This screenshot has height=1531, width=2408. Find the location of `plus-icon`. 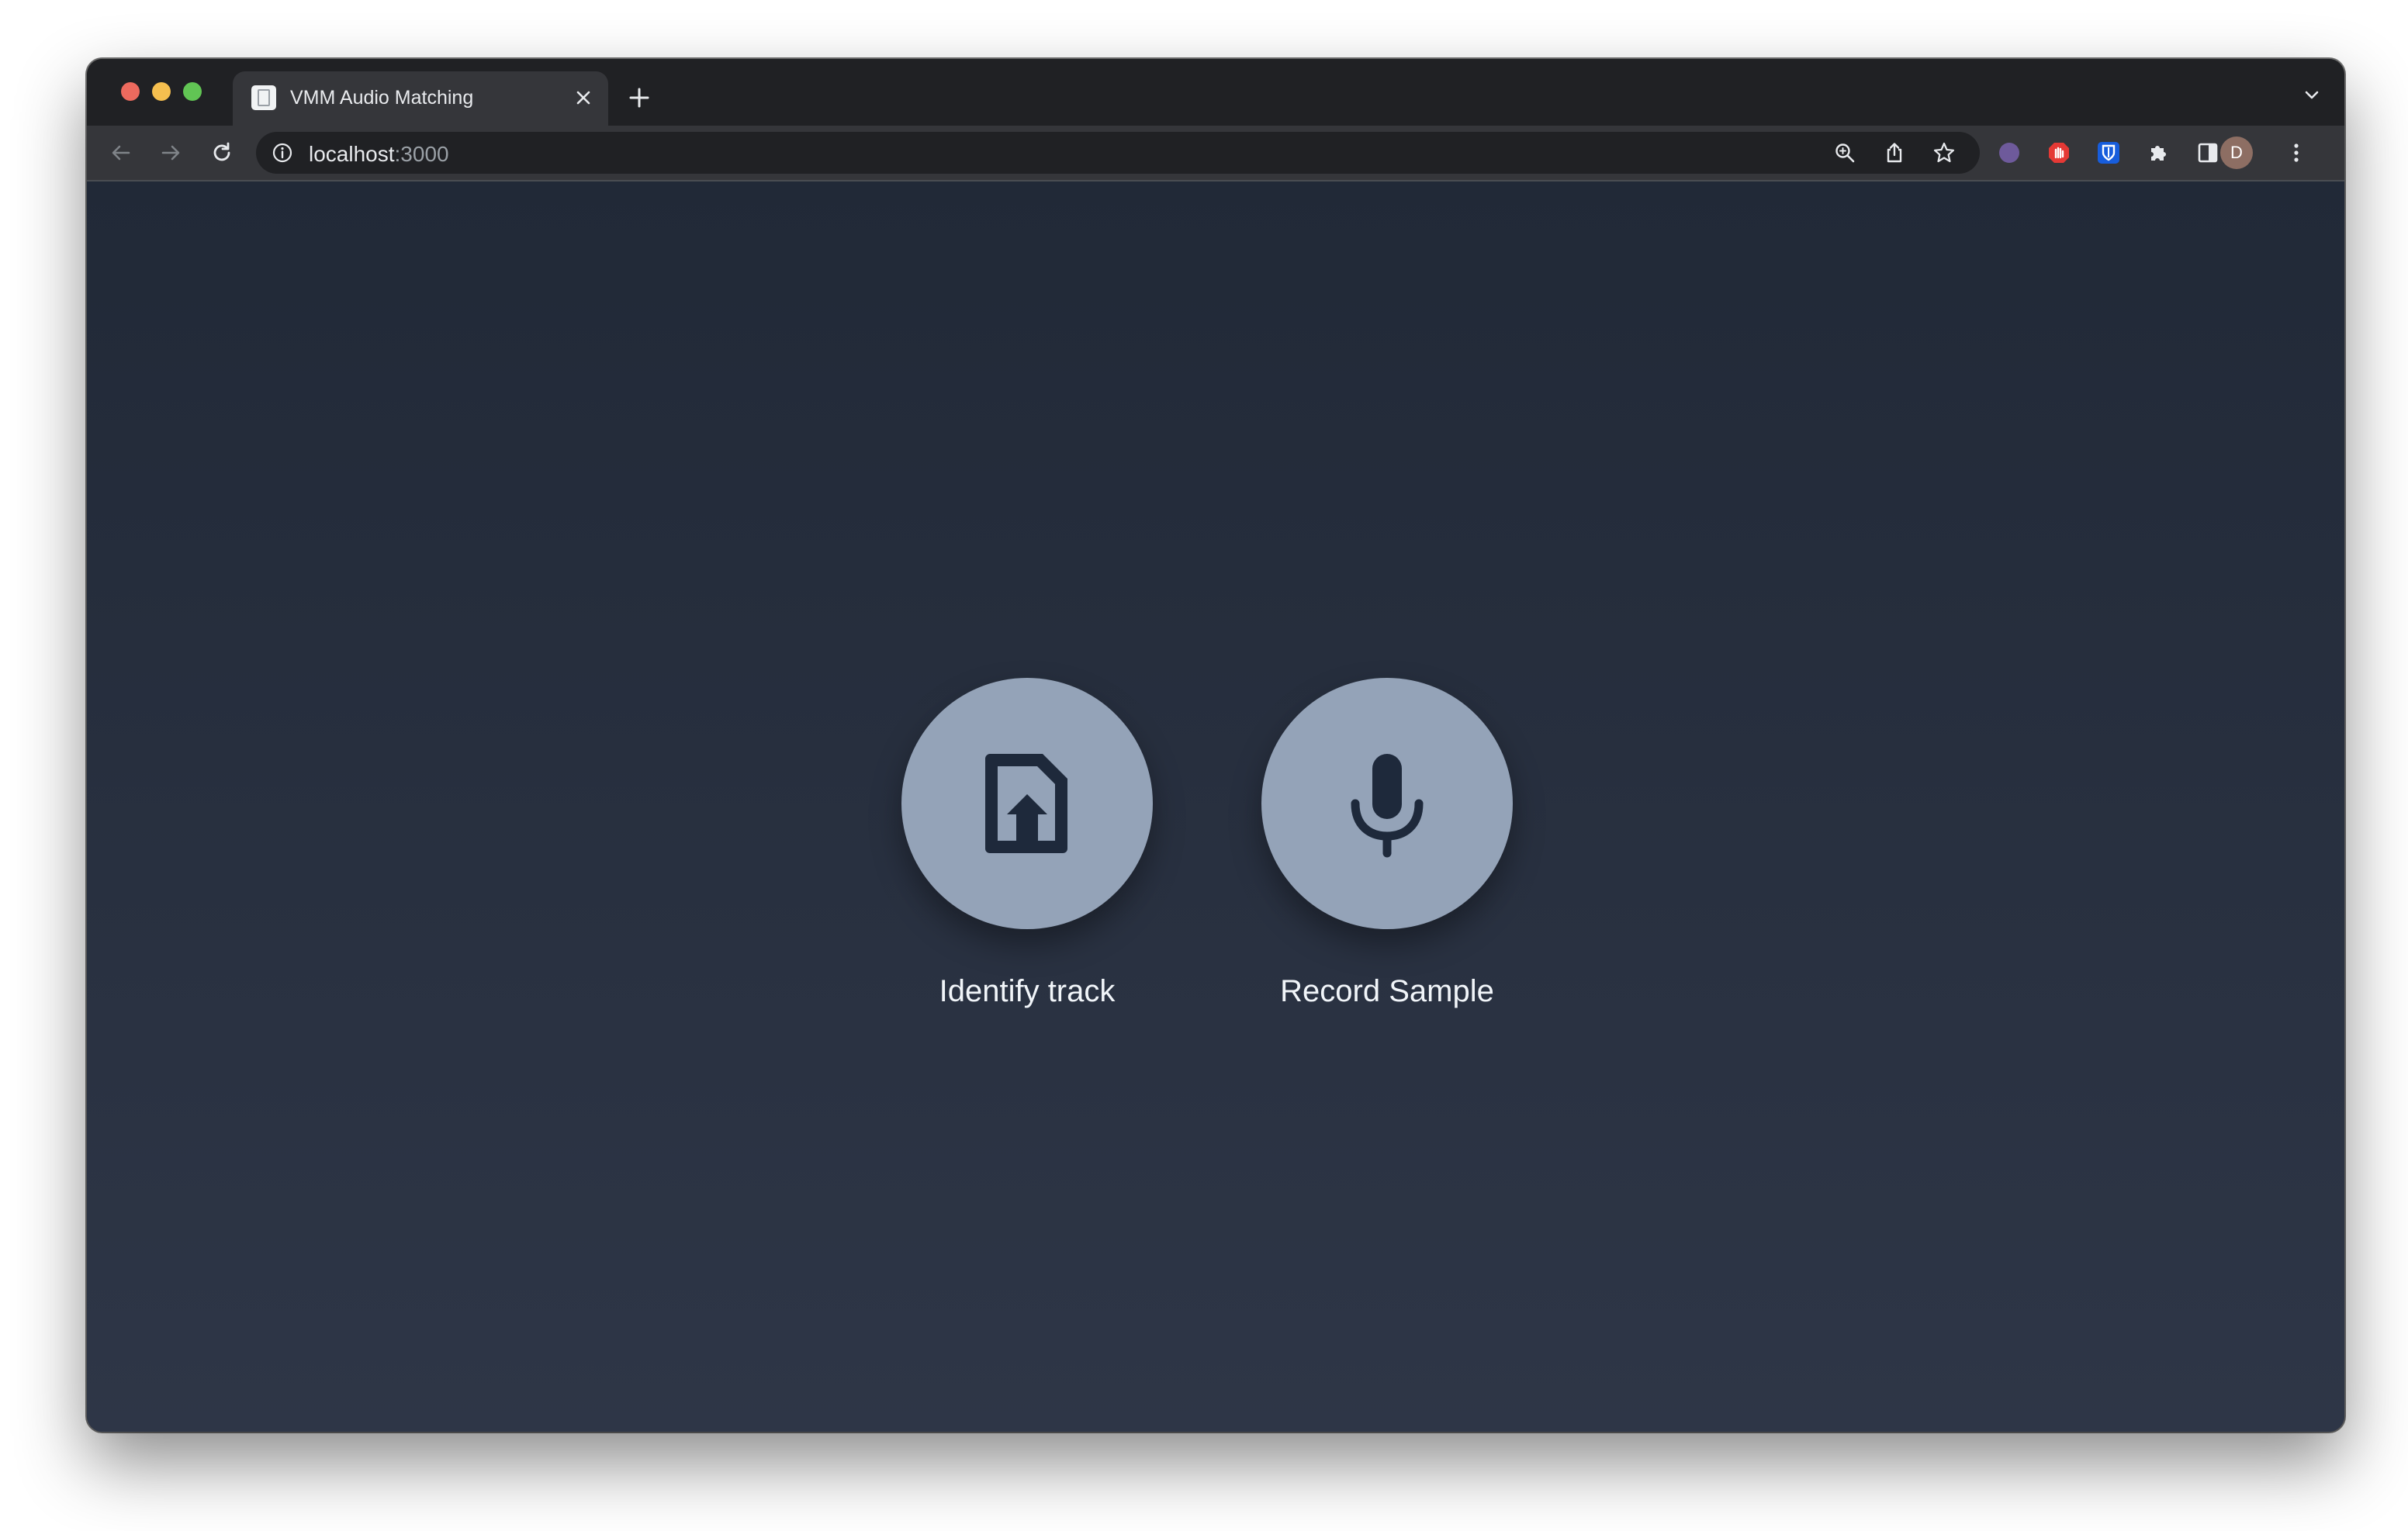

plus-icon is located at coordinates (639, 98).